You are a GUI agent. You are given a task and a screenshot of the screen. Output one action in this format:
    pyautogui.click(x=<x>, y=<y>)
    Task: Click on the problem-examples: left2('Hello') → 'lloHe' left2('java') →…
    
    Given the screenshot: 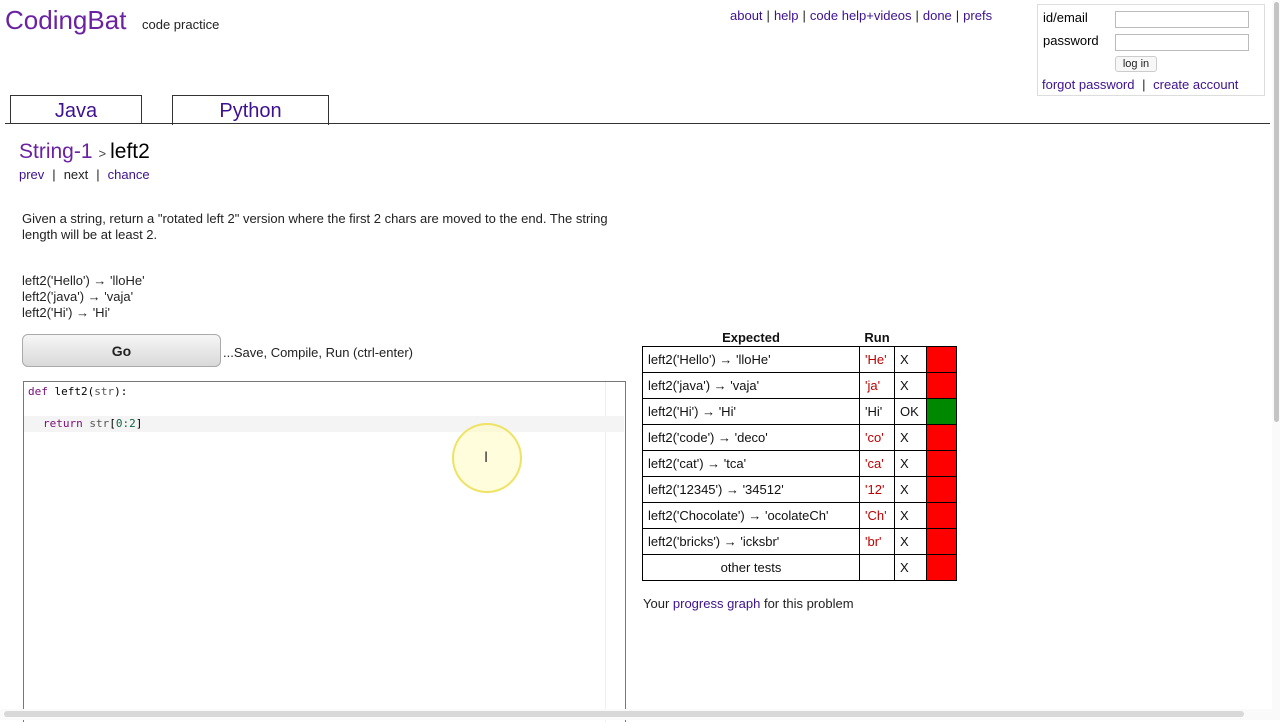 What is the action you would take?
    pyautogui.click(x=83, y=297)
    